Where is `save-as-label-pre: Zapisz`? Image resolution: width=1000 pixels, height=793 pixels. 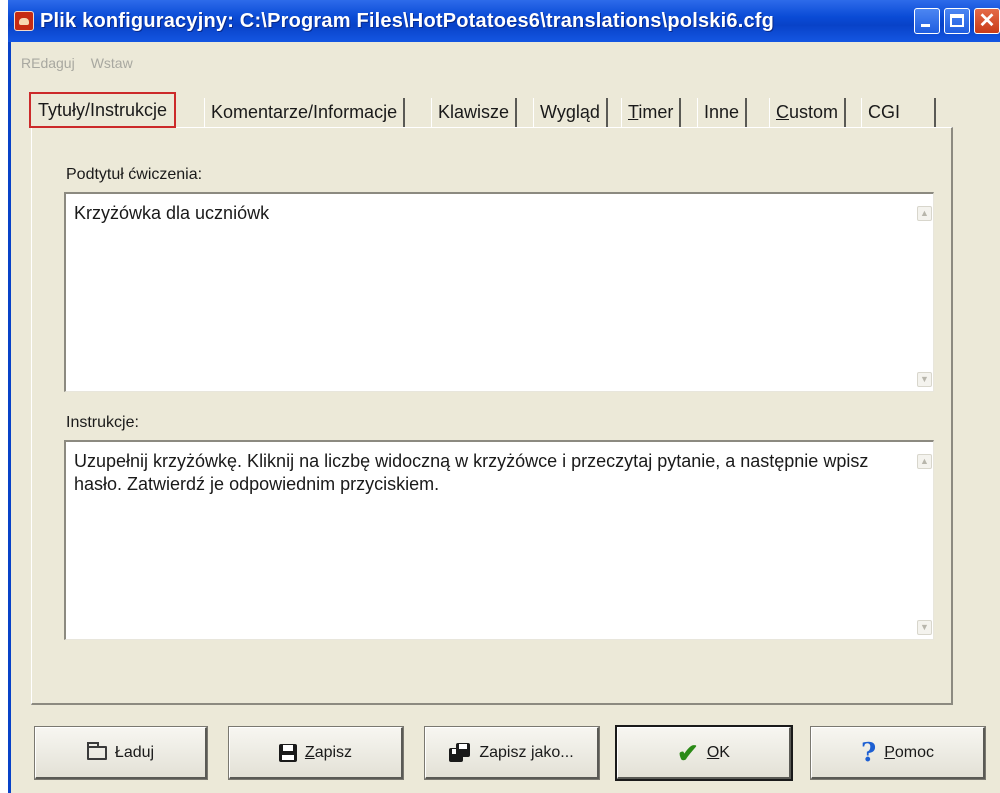 save-as-label-pre: Zapisz is located at coordinates (505, 752).